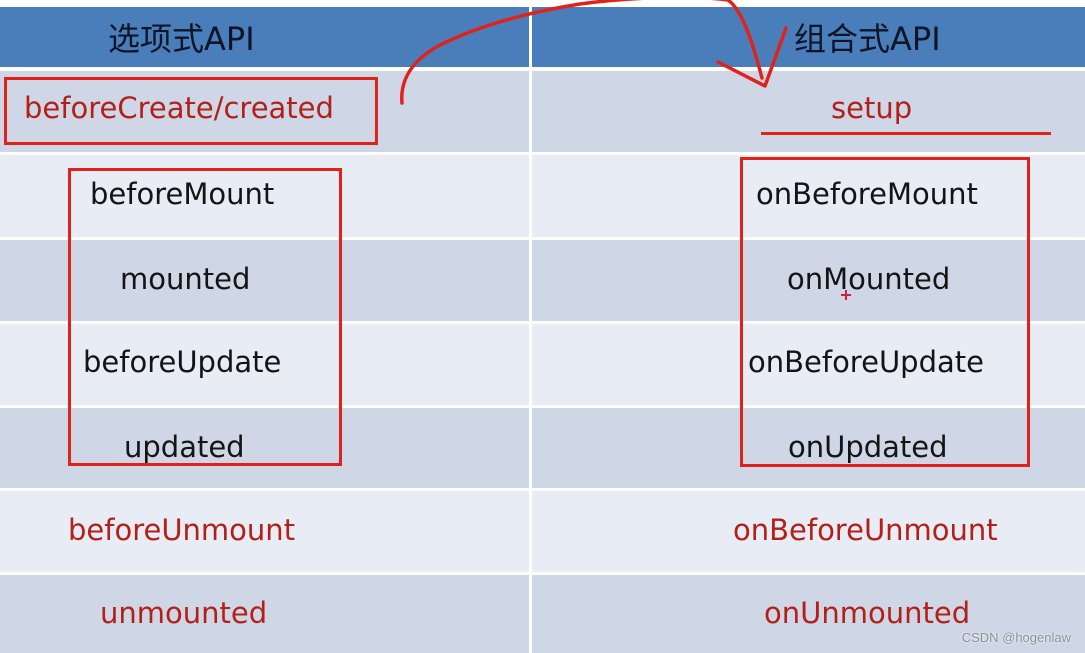 This screenshot has height=653, width=1085. I want to click on composition-api-hook: onUnmounted, so click(867, 613).